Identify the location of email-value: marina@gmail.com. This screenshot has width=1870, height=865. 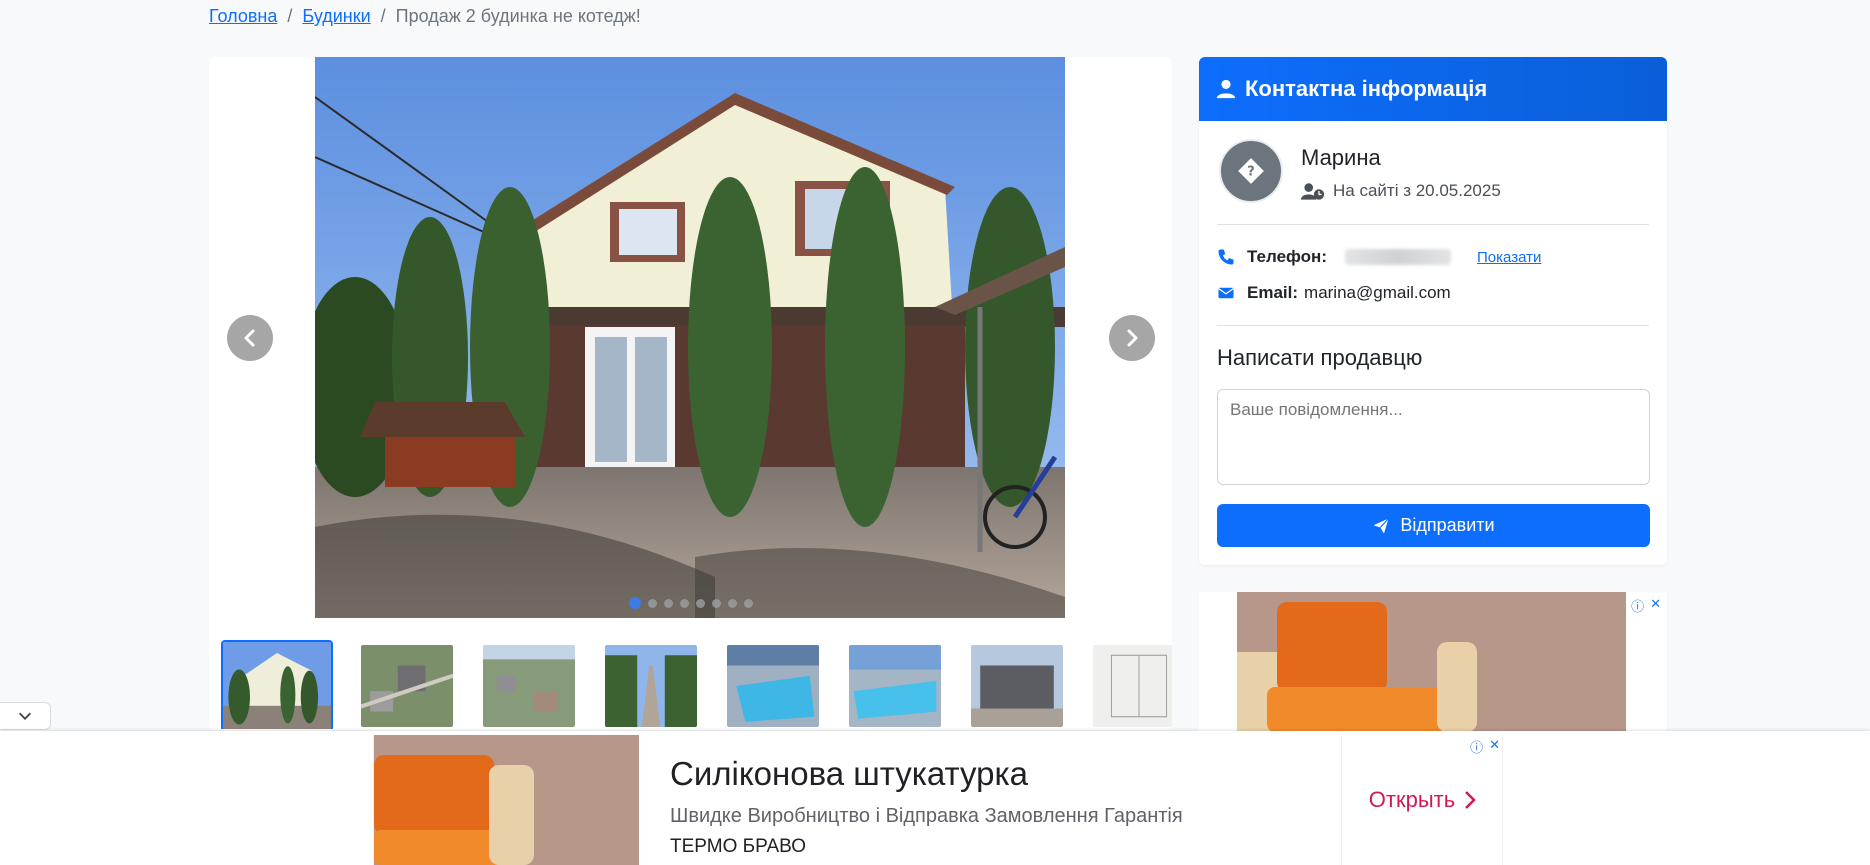
(1377, 292).